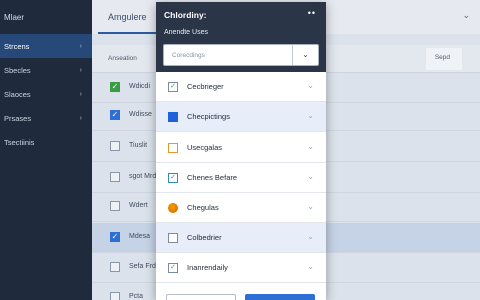 This screenshot has height=300, width=480. I want to click on option-item: ✓ Cecbrieger ⌄, so click(241, 87).